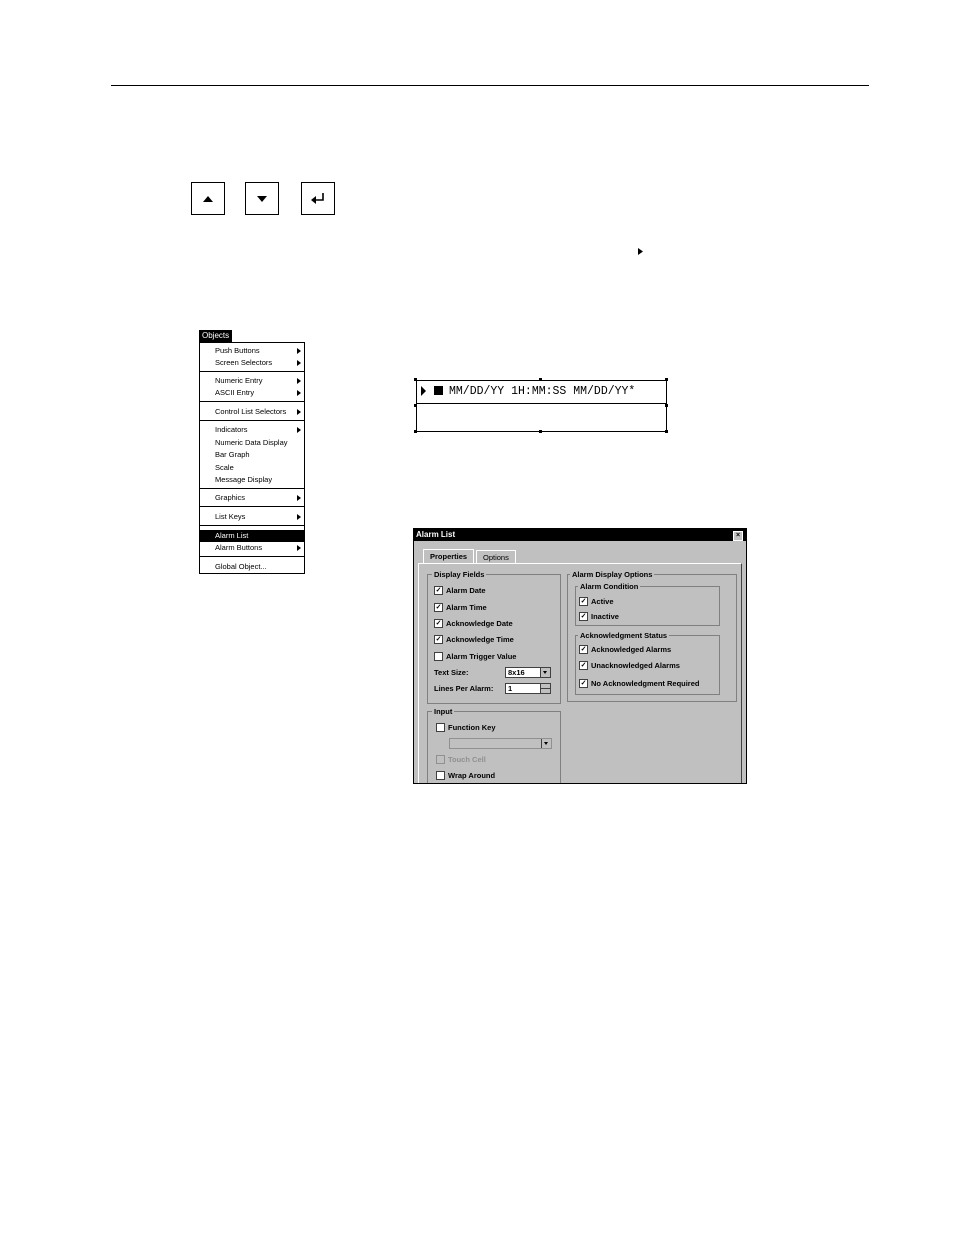  What do you see at coordinates (528, 672) in the screenshot?
I see `text-size-select: 8x16` at bounding box center [528, 672].